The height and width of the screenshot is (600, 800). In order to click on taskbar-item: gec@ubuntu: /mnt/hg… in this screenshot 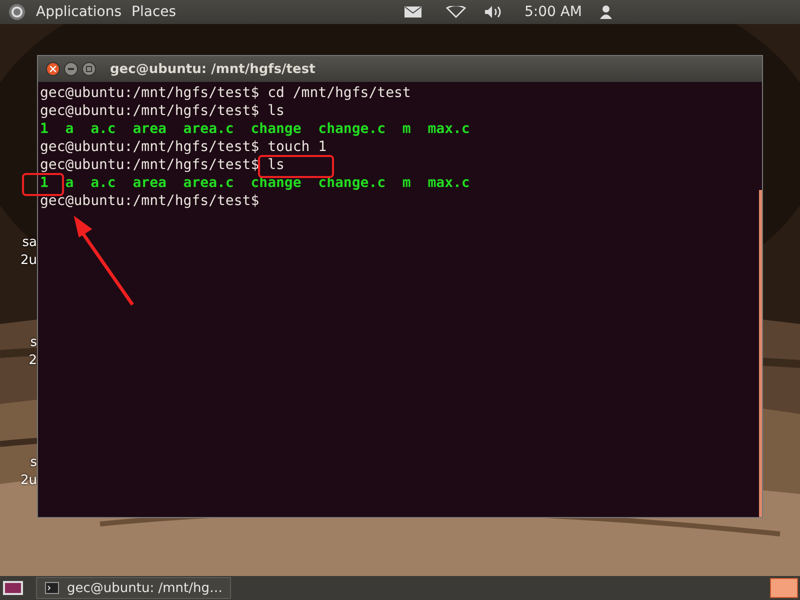, I will do `click(134, 588)`.